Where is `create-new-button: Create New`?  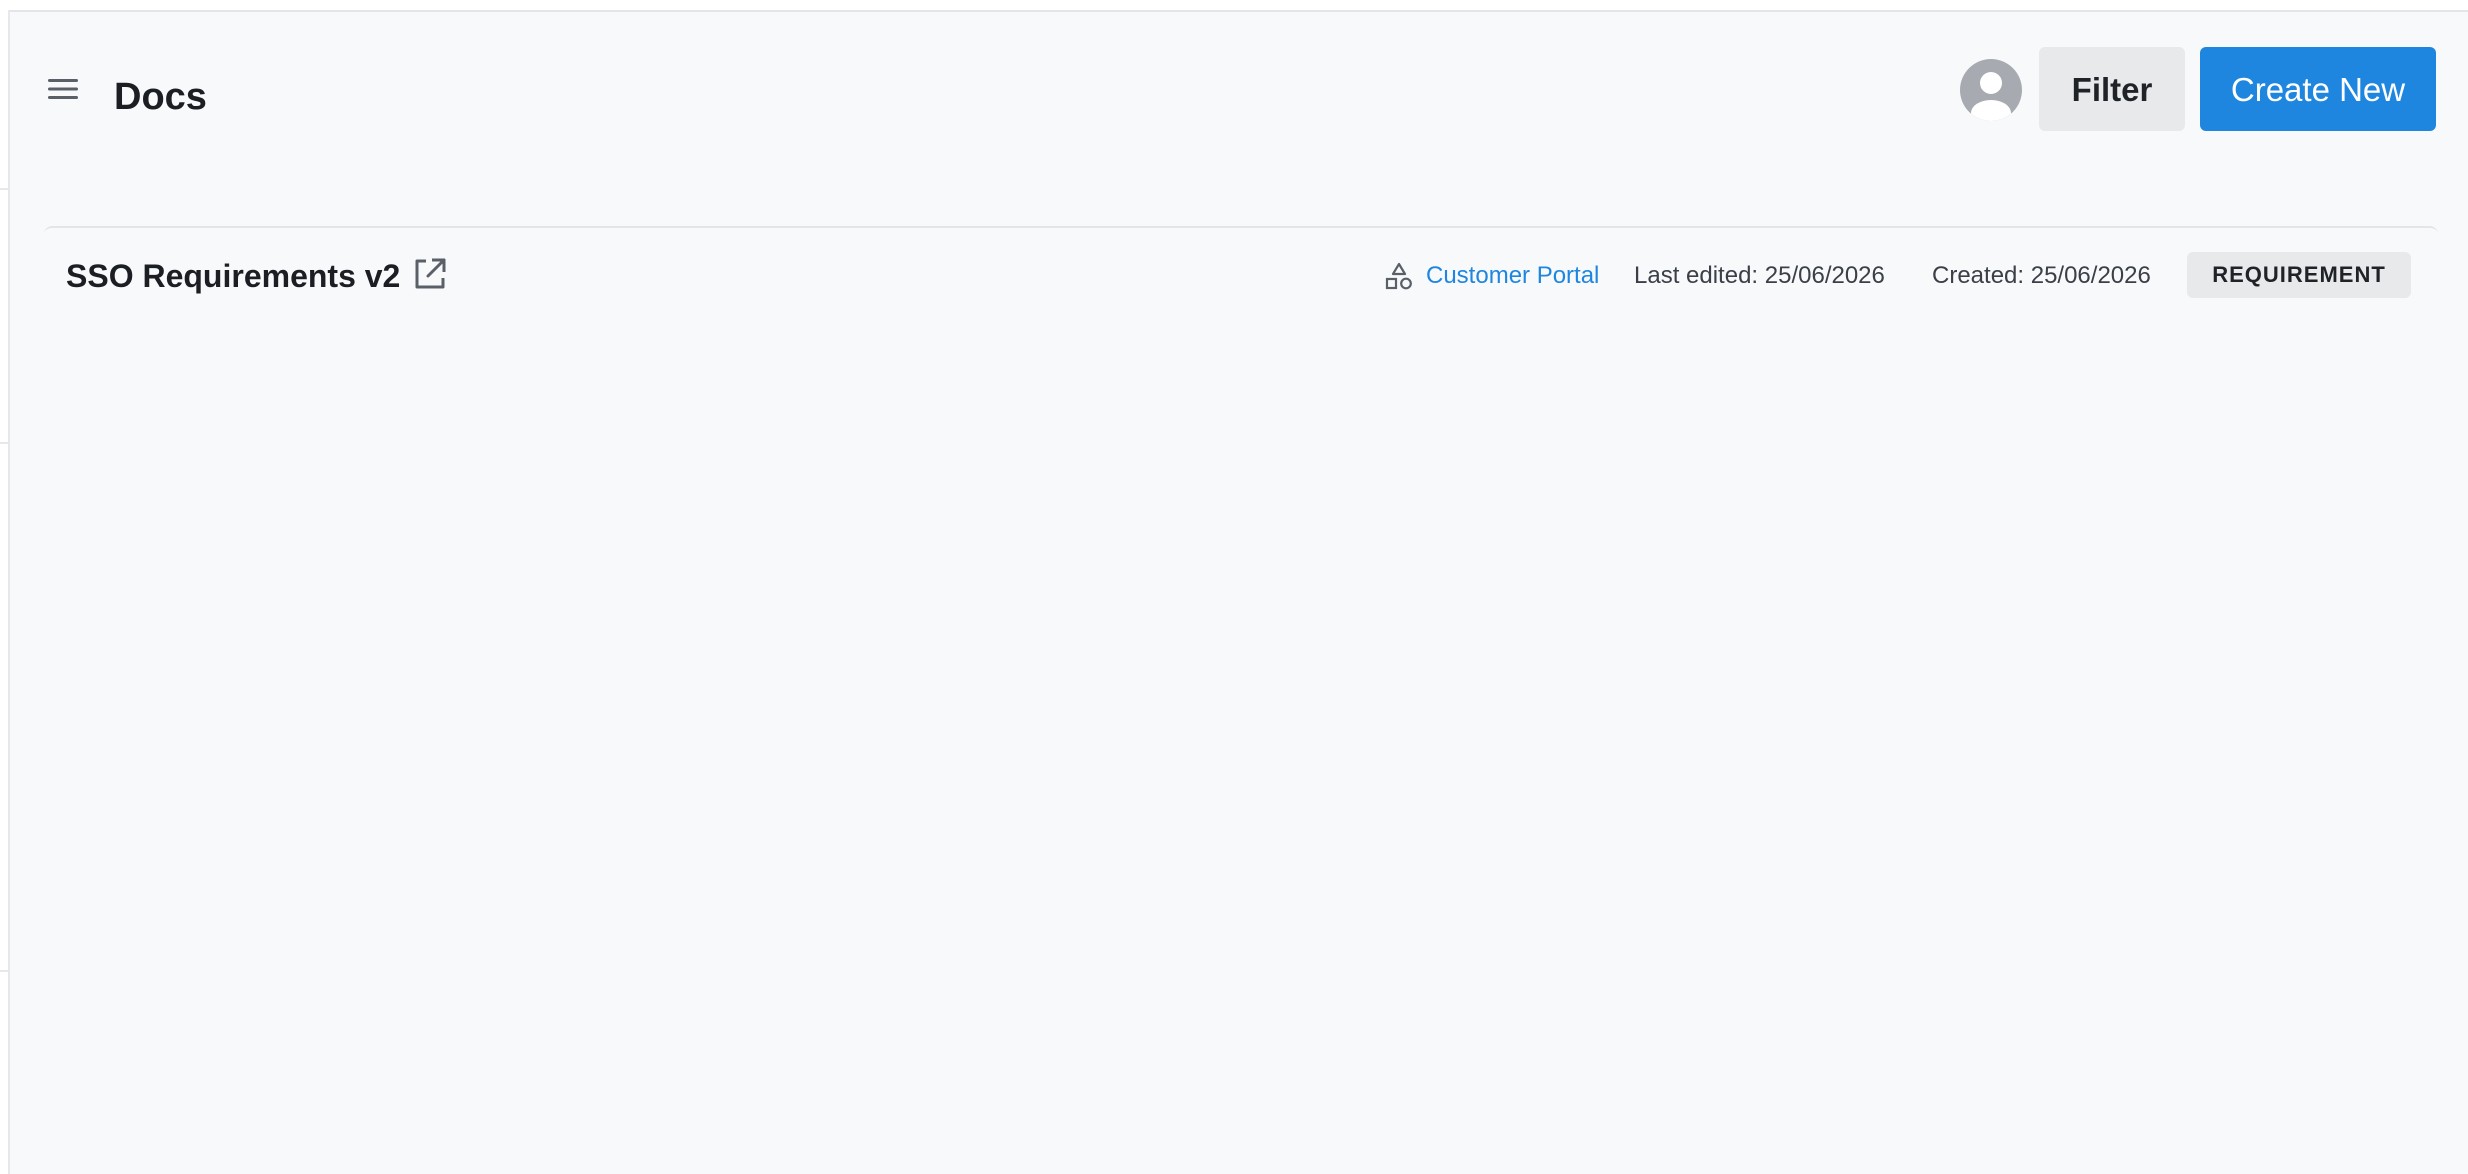
create-new-button: Create New is located at coordinates (2318, 89).